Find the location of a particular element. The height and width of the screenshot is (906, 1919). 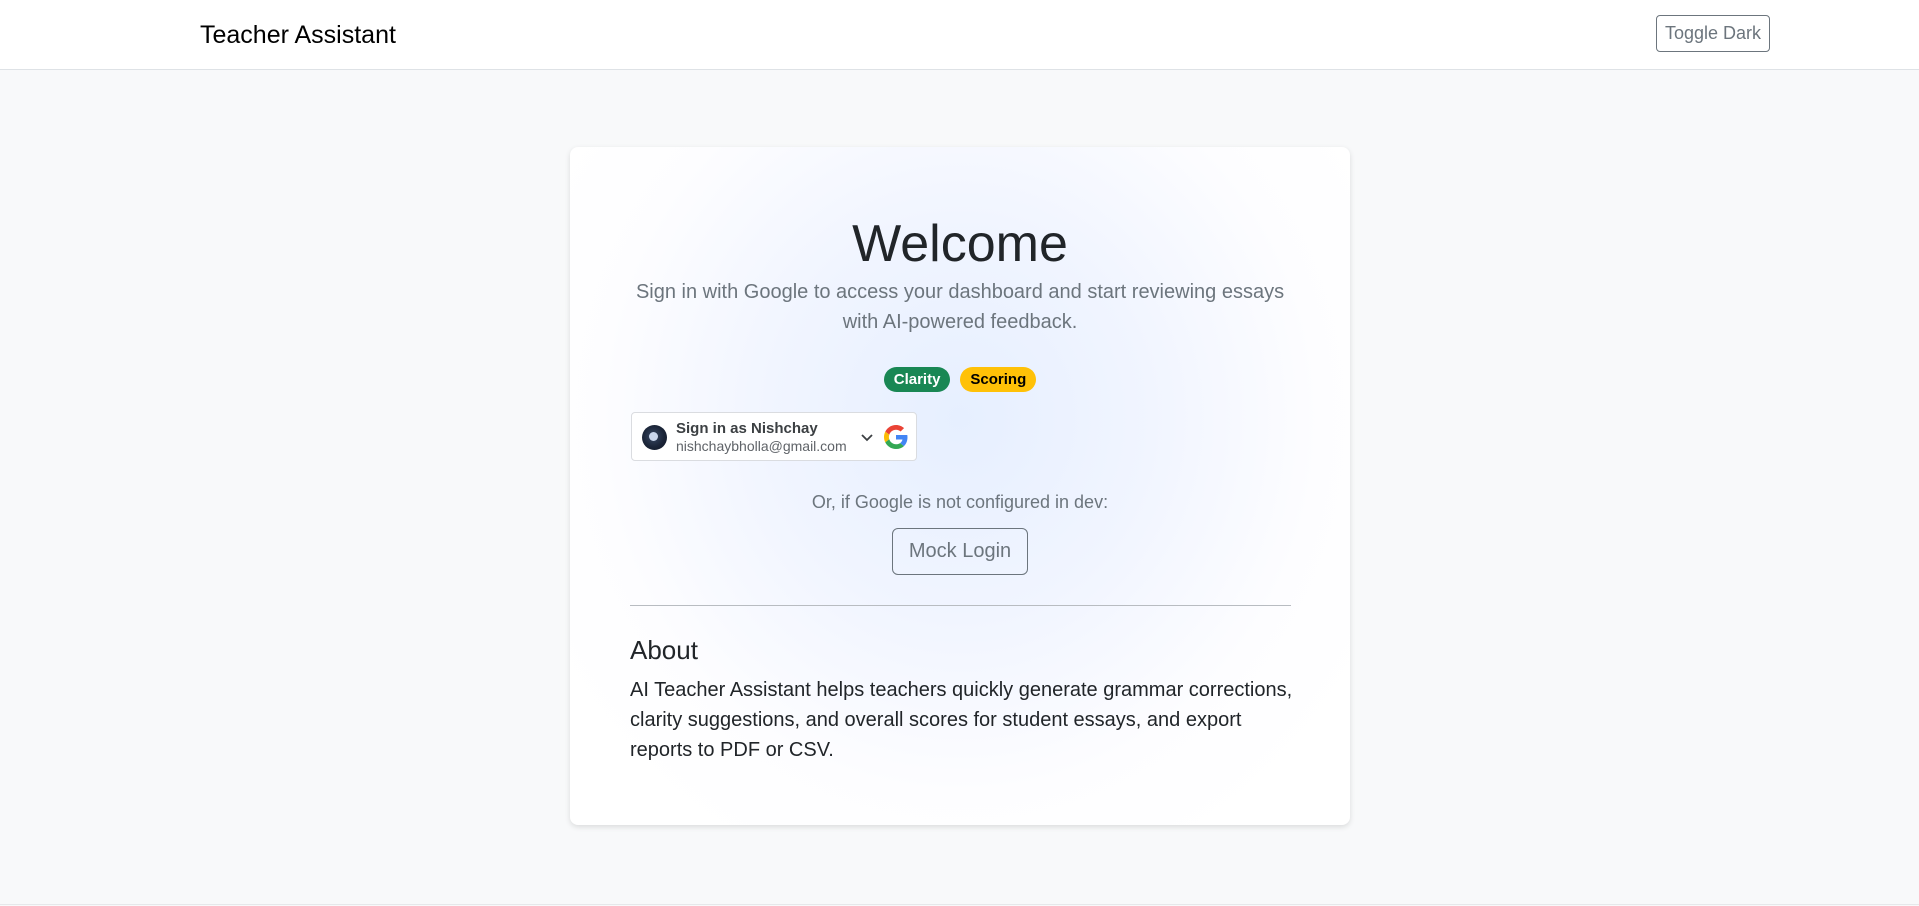

chevron-down-icon is located at coordinates (867, 438).